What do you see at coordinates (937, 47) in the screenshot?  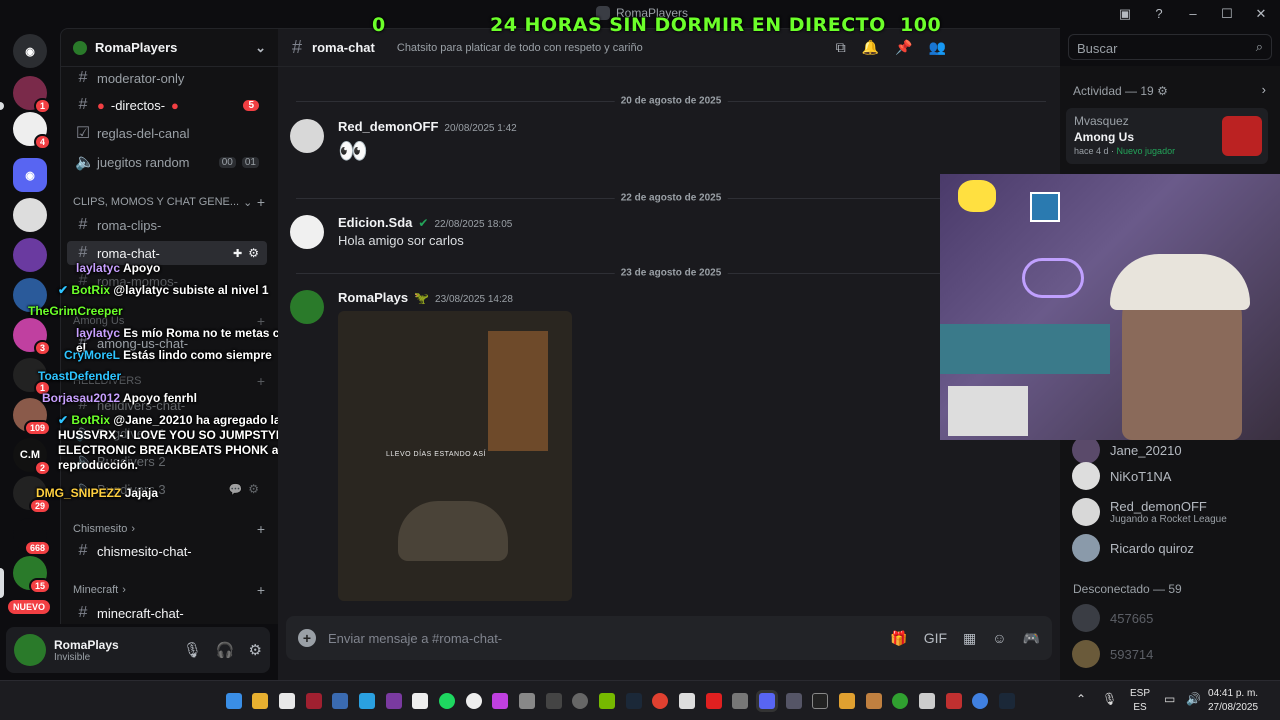 I see `members-icon: 👥` at bounding box center [937, 47].